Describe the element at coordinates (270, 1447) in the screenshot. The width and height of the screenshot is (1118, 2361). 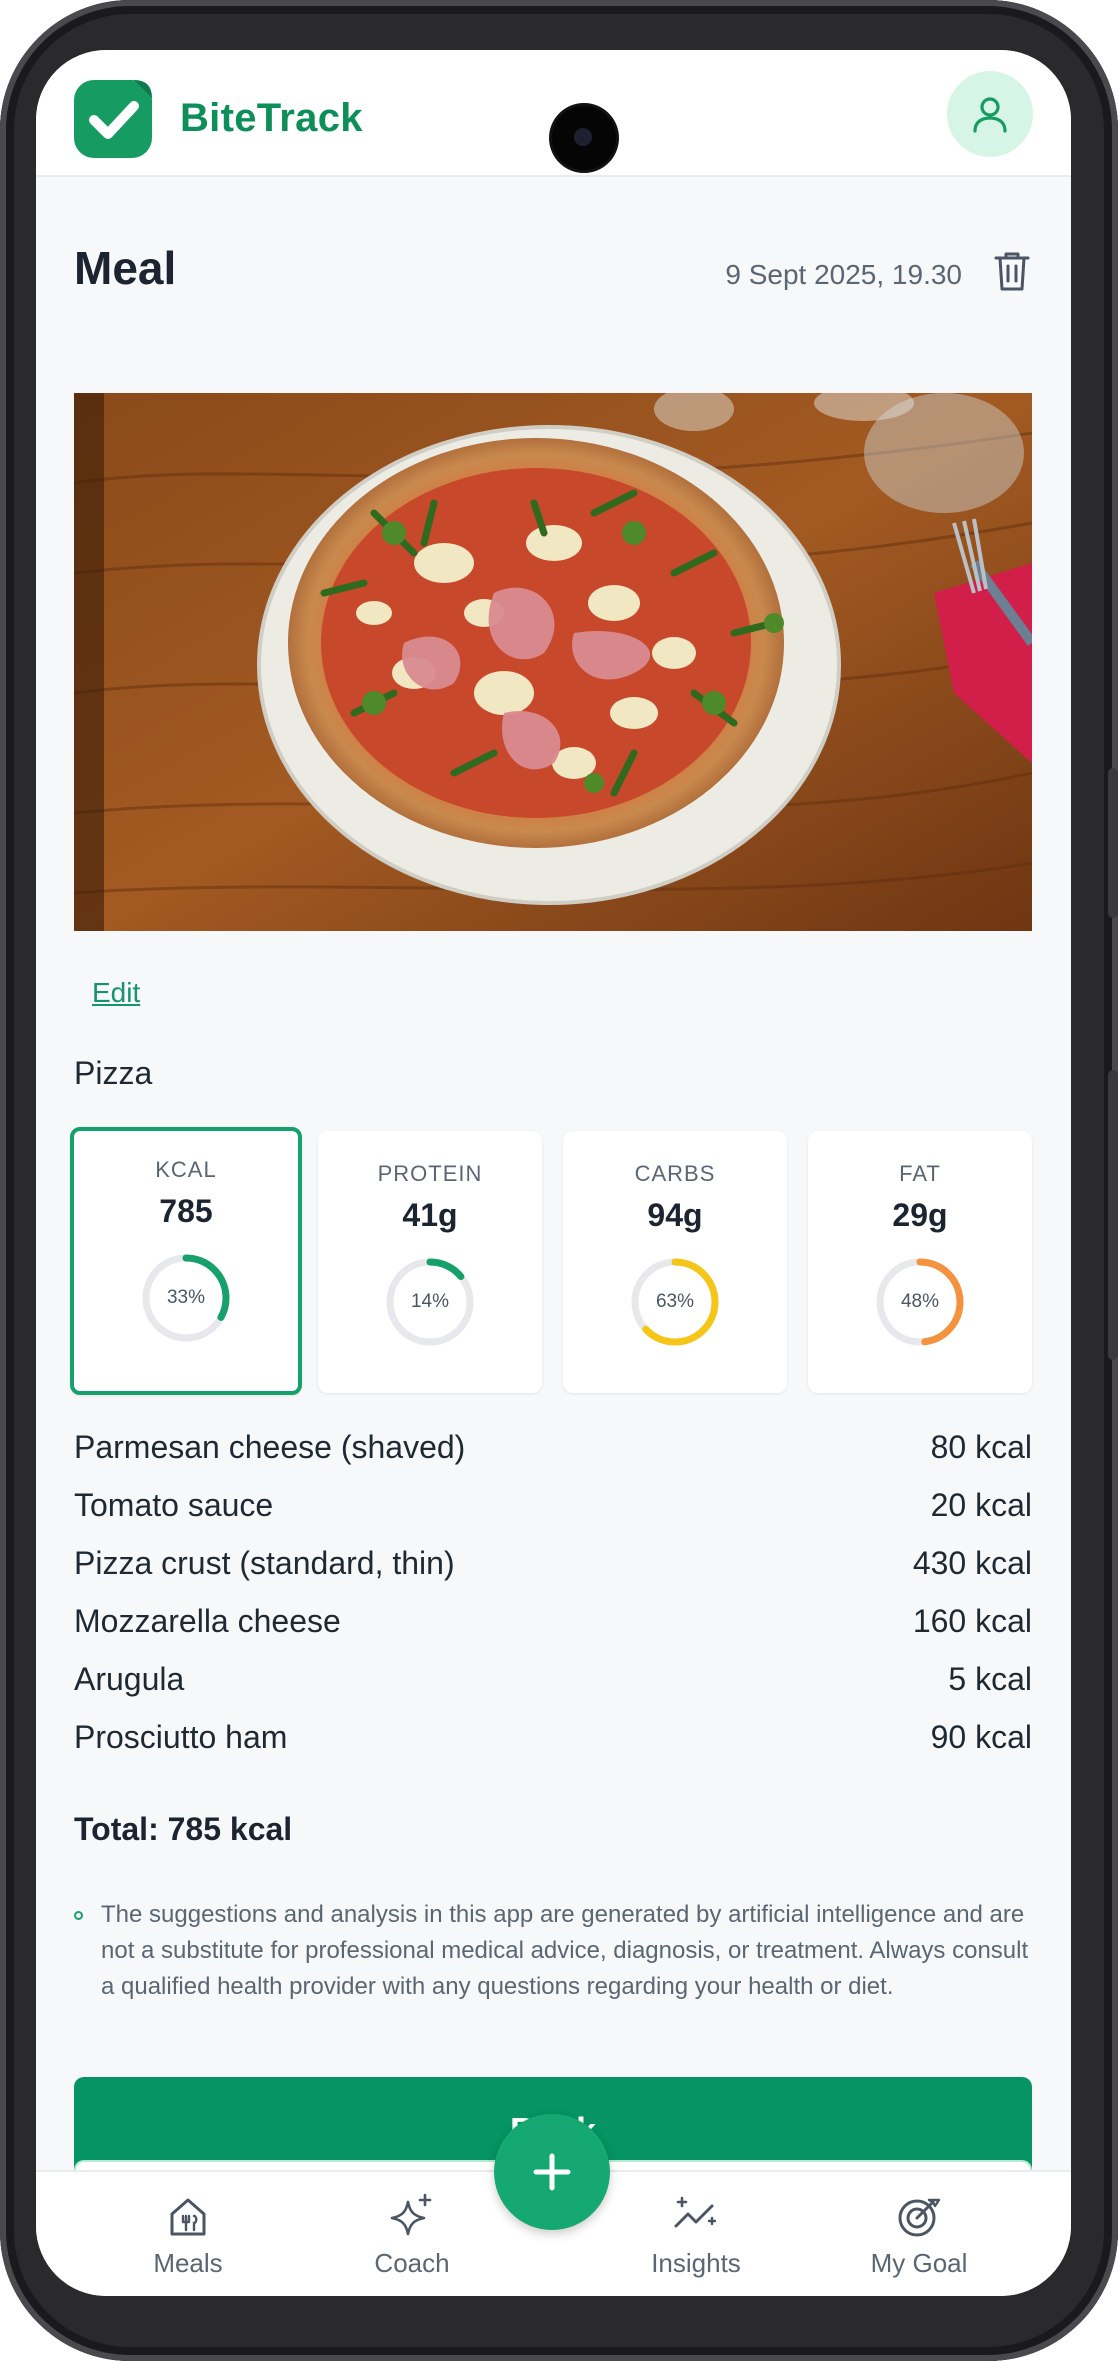
I see `item-name: Parmesan cheese (shaved)` at that location.